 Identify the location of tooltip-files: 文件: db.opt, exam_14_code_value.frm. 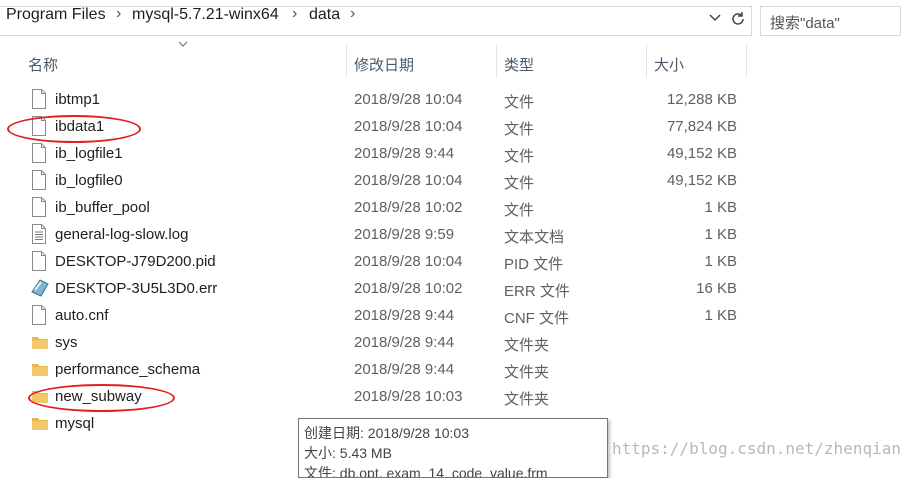
(426, 471).